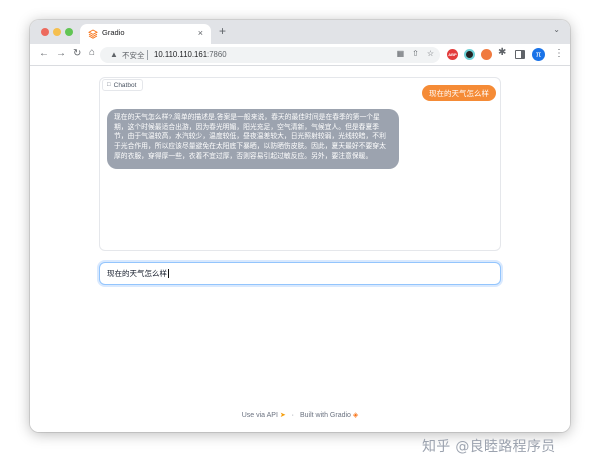  Describe the element at coordinates (556, 29) in the screenshot. I see `tab-search-chevron-icon: ⌄` at that location.